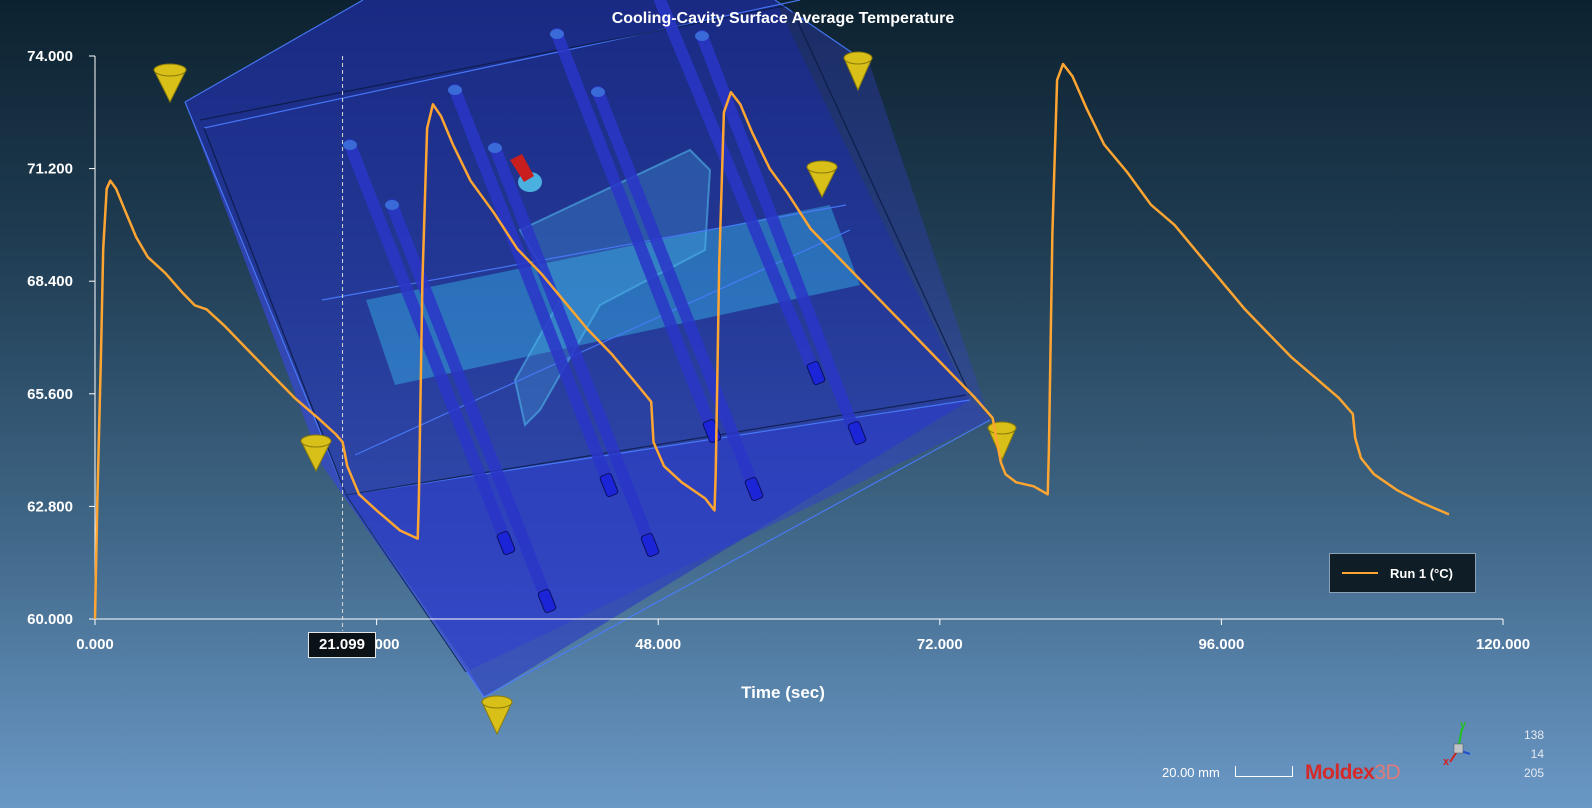 The width and height of the screenshot is (1592, 808). Describe the element at coordinates (658, 644) in the screenshot. I see `x-tick-label: 48.000` at that location.